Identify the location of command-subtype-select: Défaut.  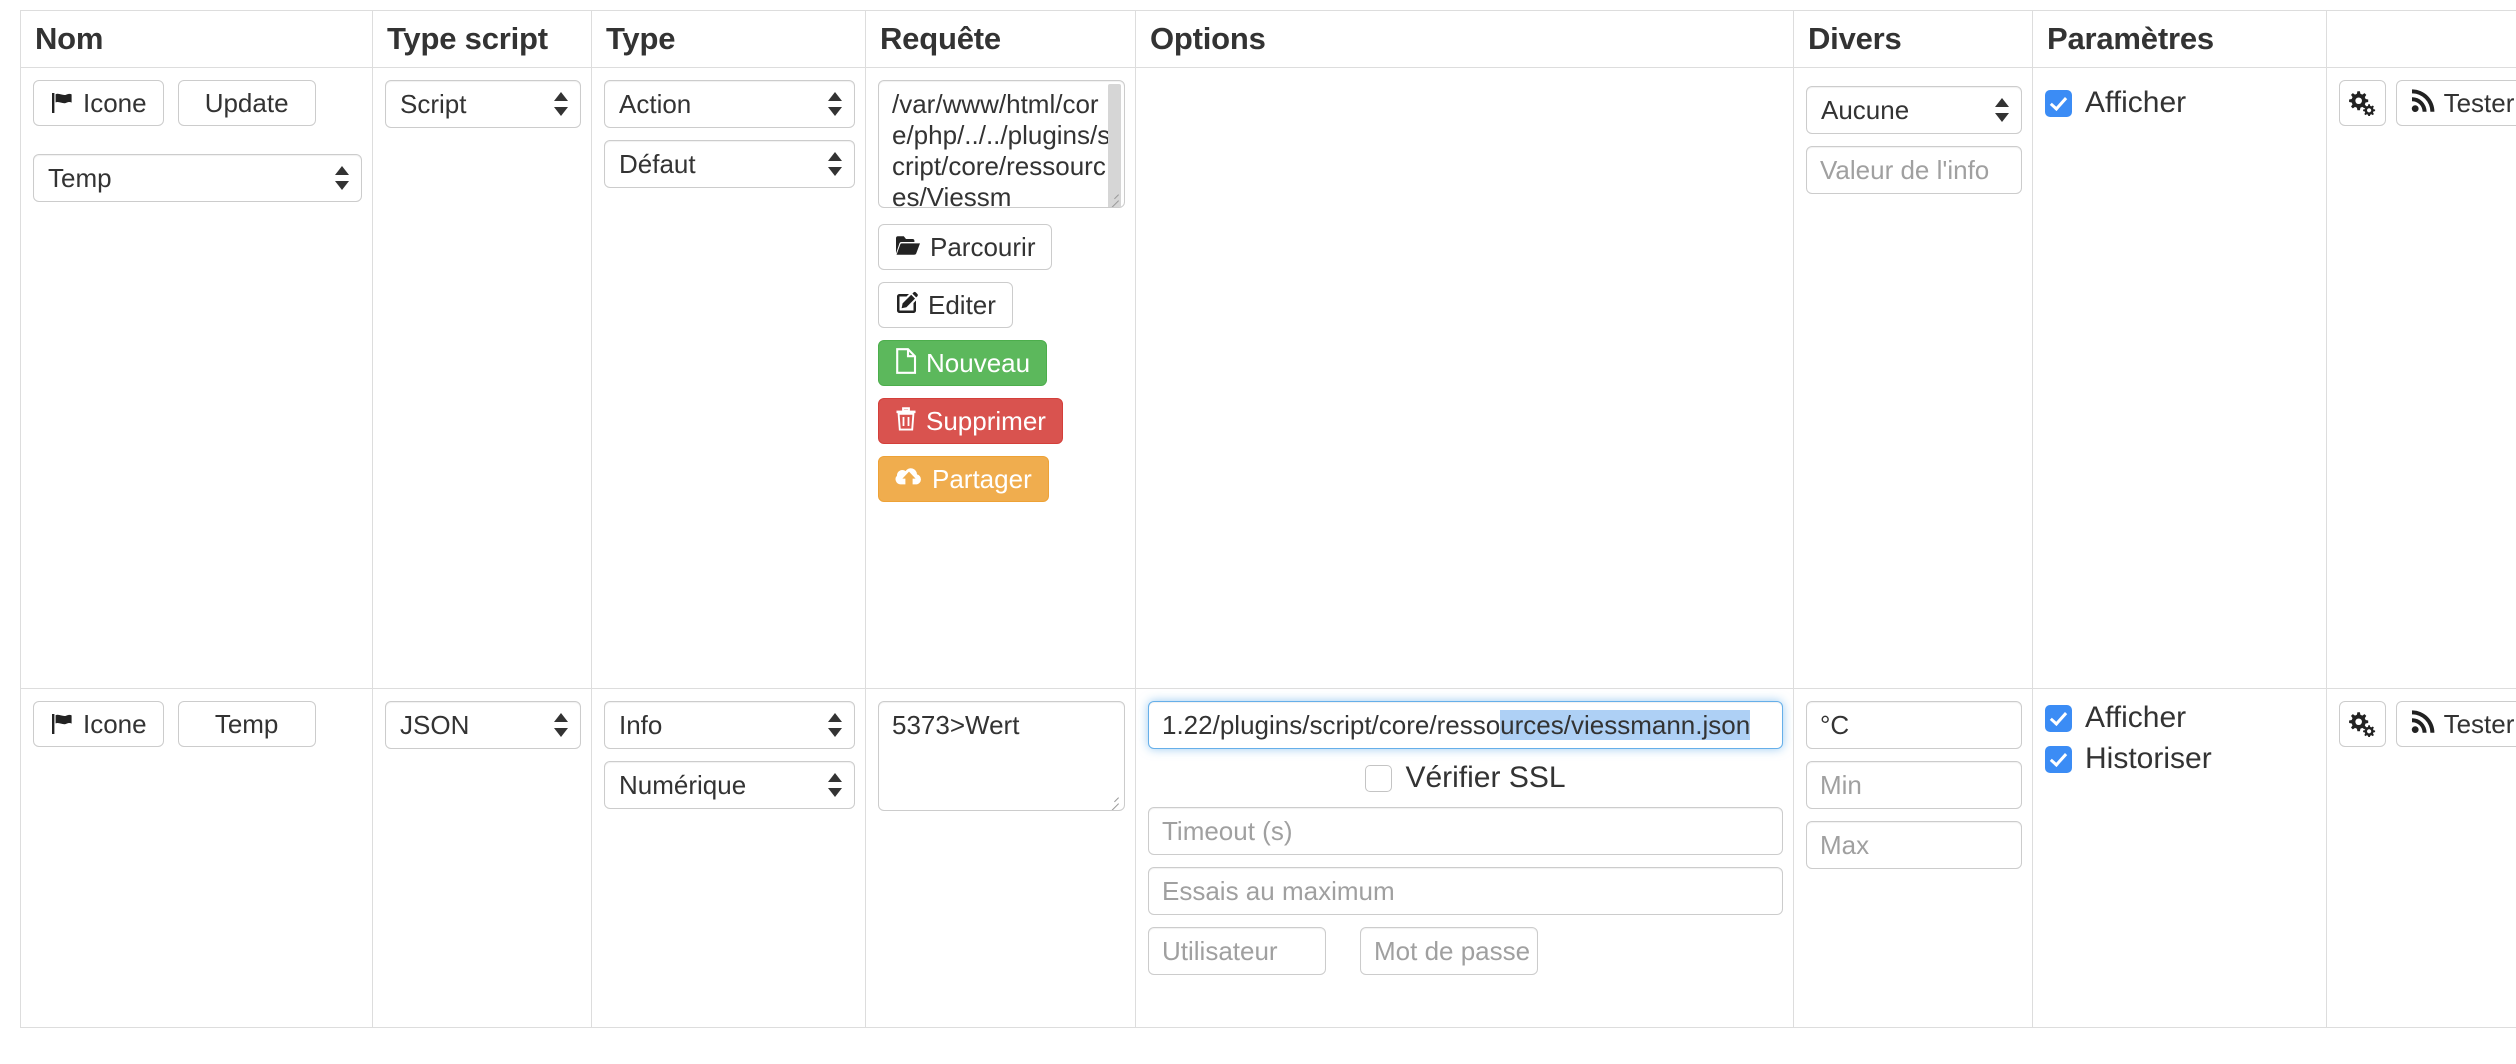
(729, 164).